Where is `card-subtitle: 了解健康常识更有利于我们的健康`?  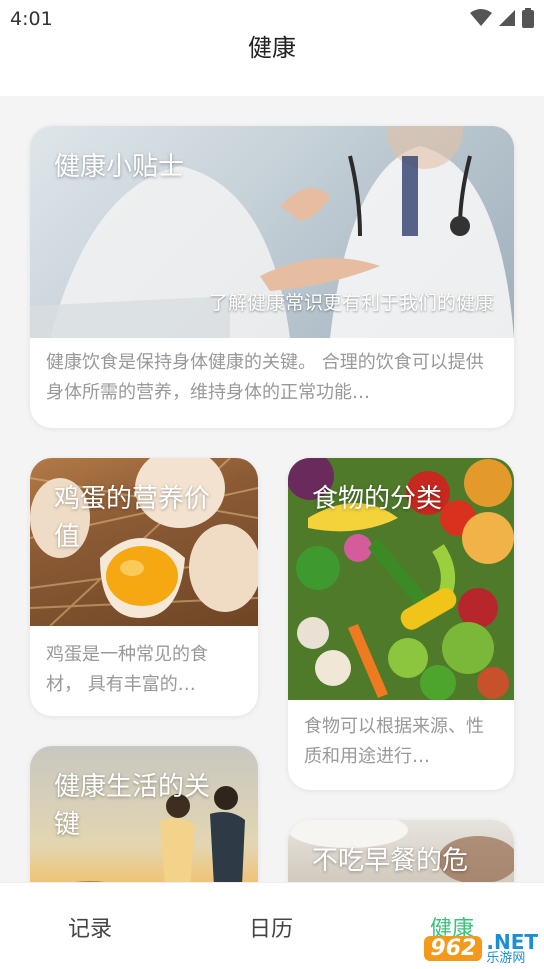 card-subtitle: 了解健康常识更有利于我们的健康 is located at coordinates (351, 303).